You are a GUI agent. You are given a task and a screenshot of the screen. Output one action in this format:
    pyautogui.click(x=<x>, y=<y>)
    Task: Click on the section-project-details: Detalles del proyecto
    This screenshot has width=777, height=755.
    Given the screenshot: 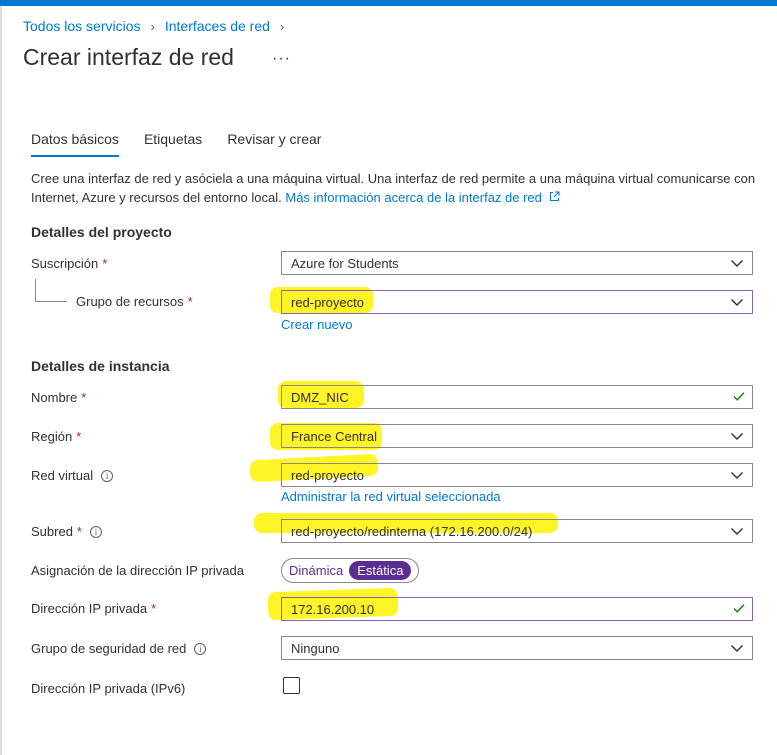 What is the action you would take?
    pyautogui.click(x=101, y=232)
    